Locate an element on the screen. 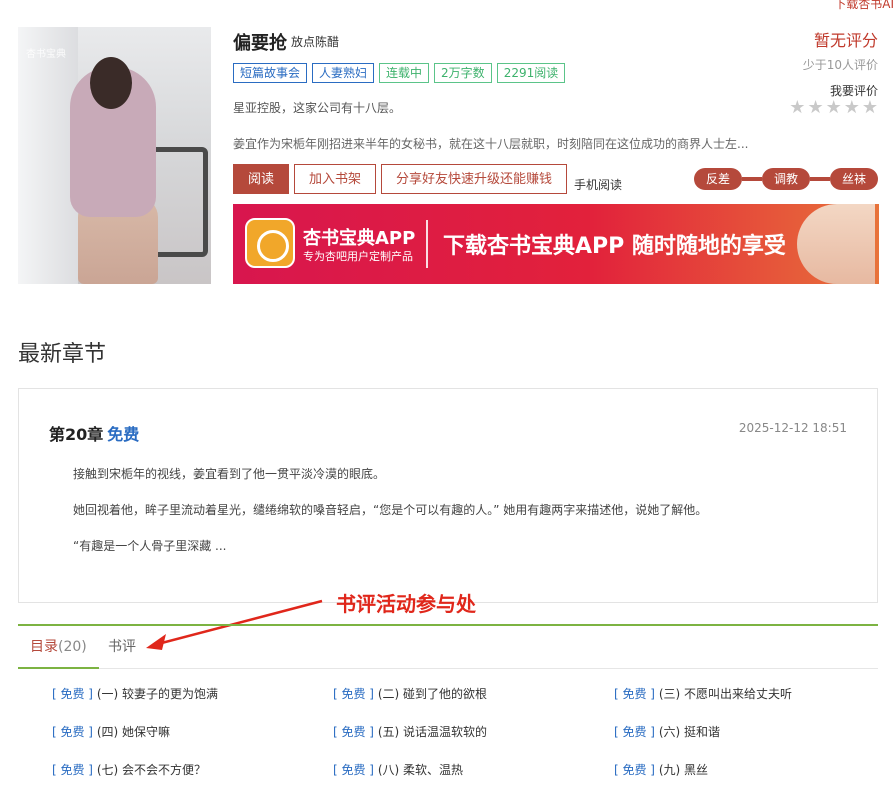  content-tabs: 目录(20) 书评 is located at coordinates (448, 646).